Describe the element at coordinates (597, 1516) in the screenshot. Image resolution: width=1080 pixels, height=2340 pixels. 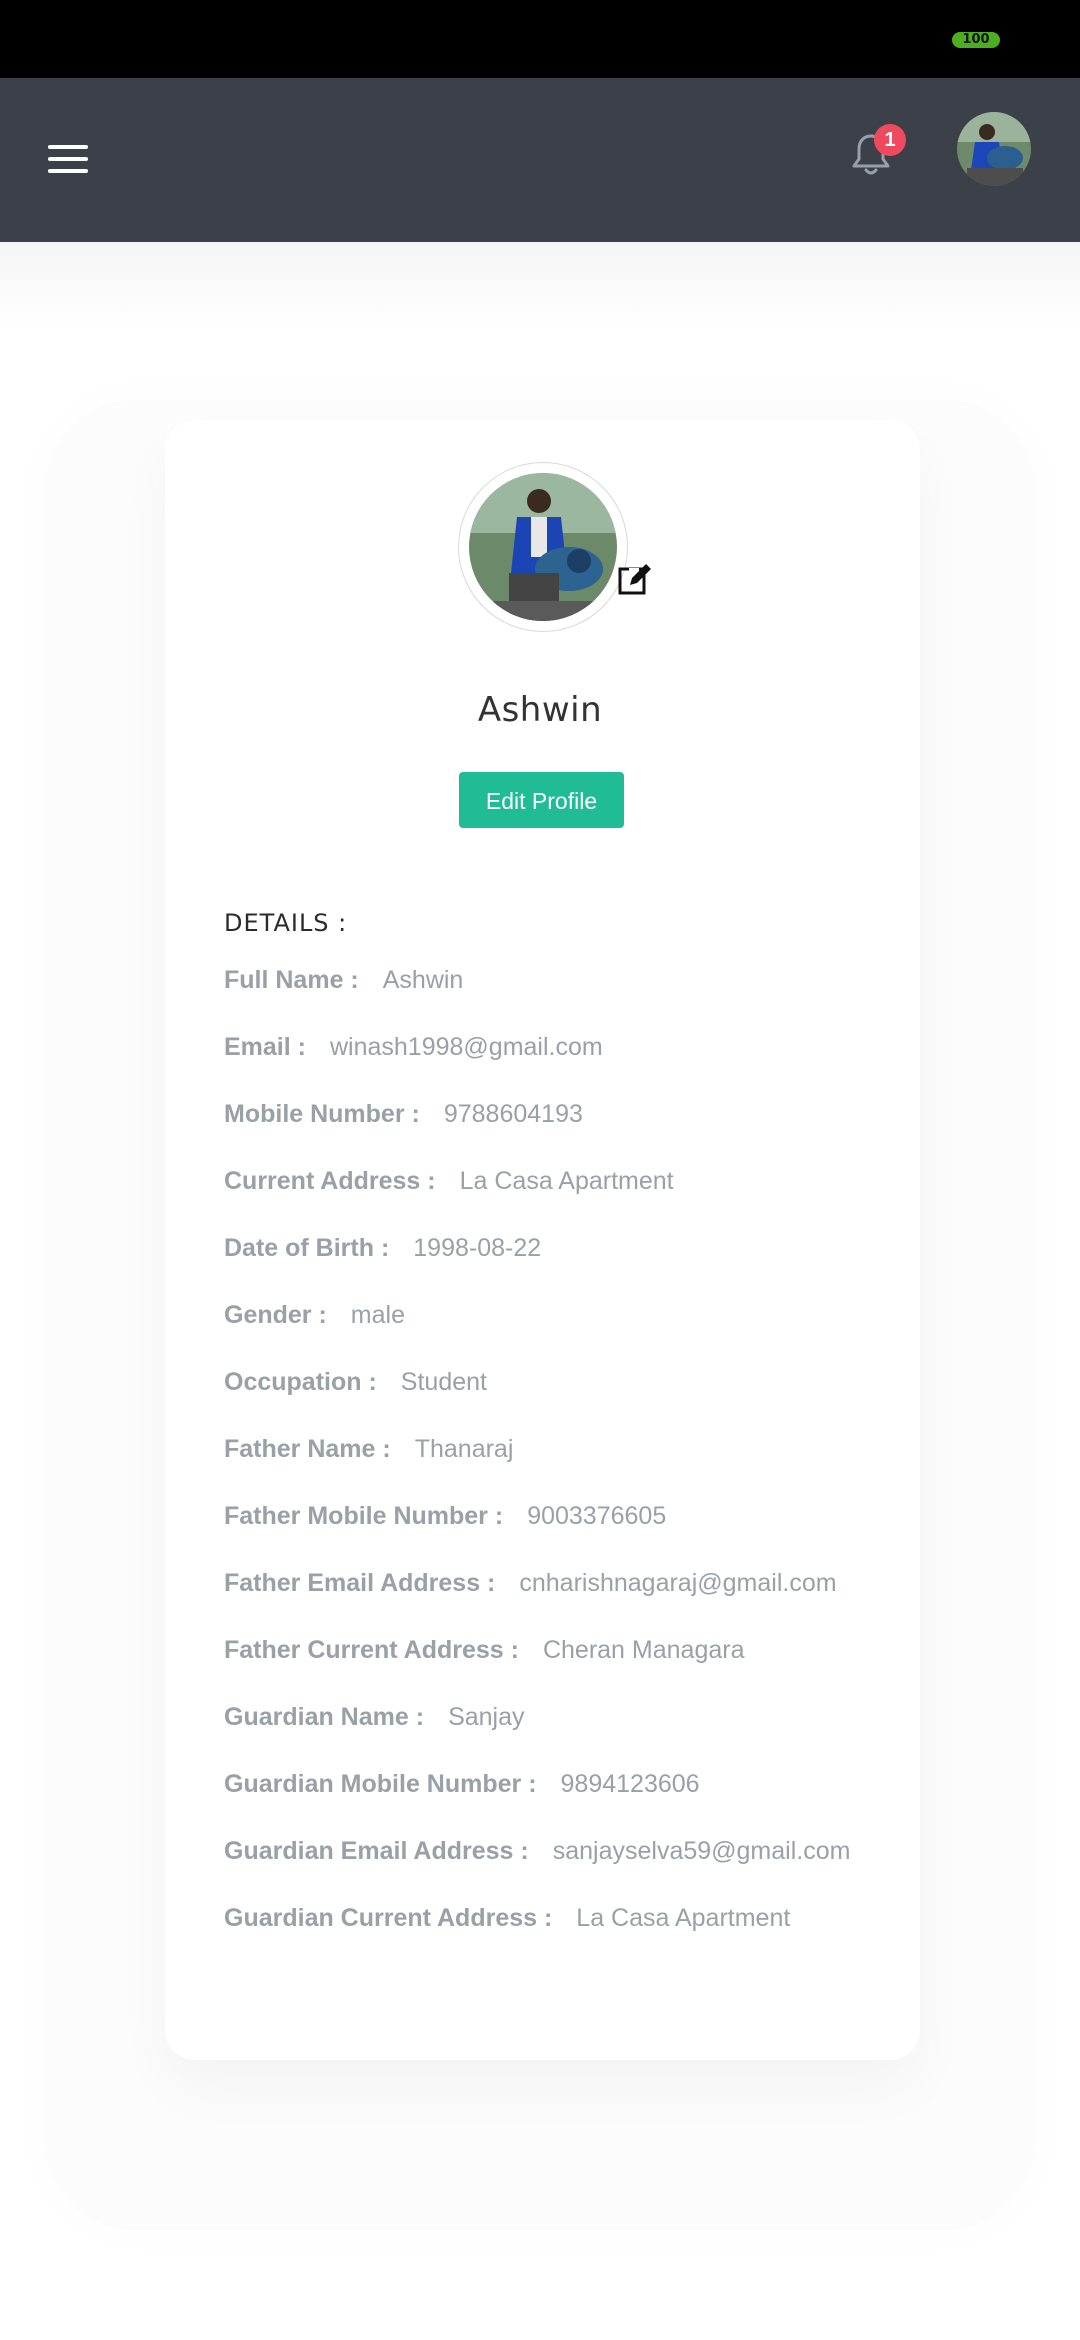
I see `detail-value: 9003376605` at that location.